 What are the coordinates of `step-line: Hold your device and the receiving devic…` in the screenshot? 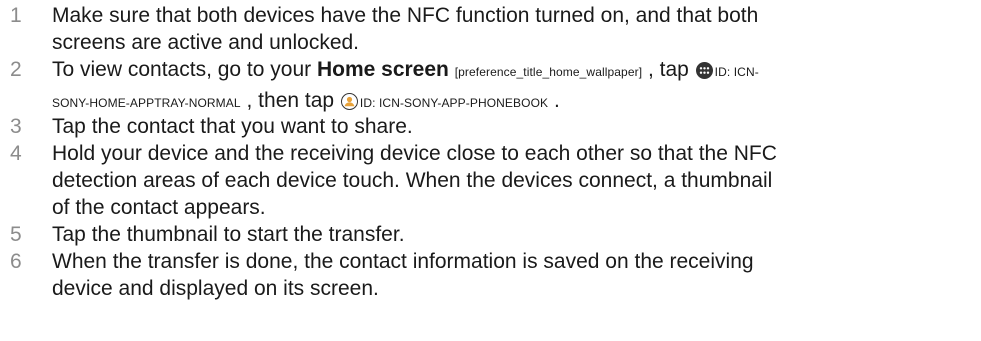 It's located at (414, 153).